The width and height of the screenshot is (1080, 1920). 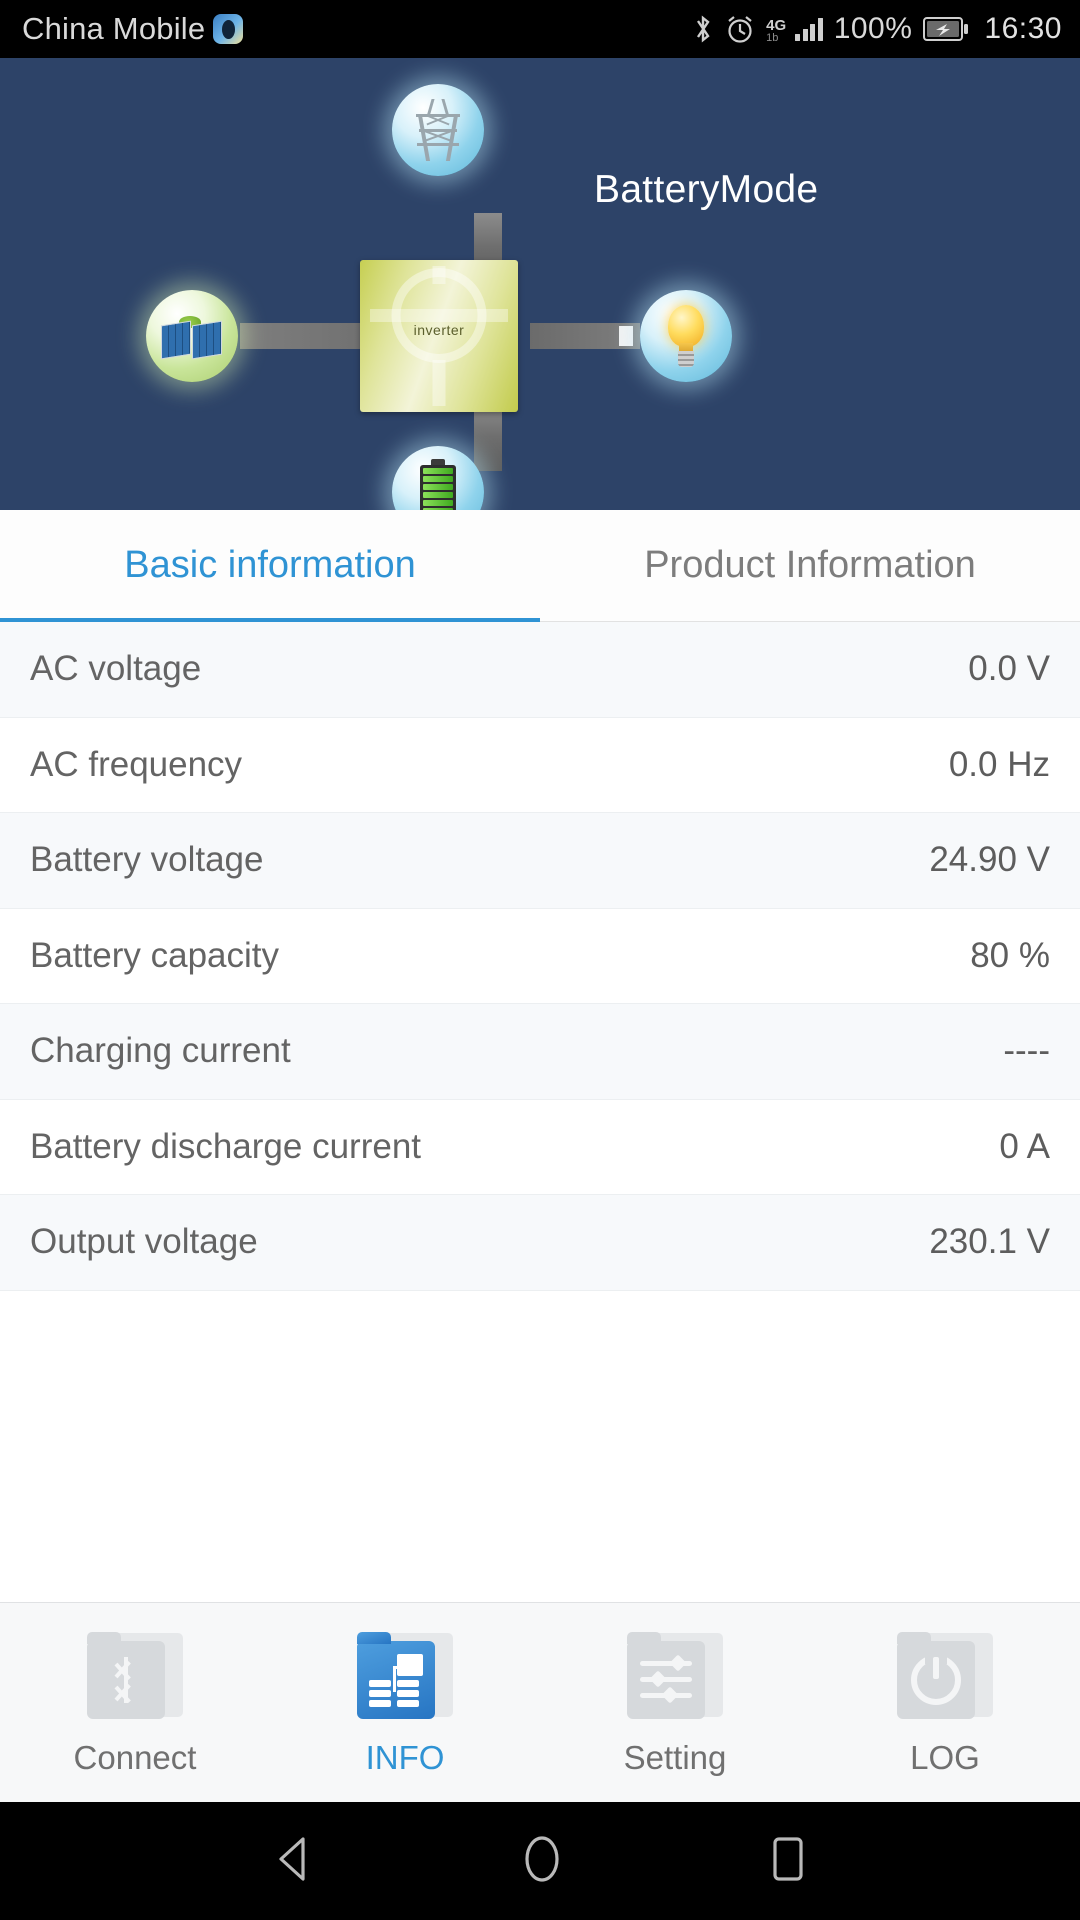 I want to click on tab-product-information: Product Information, so click(x=810, y=565).